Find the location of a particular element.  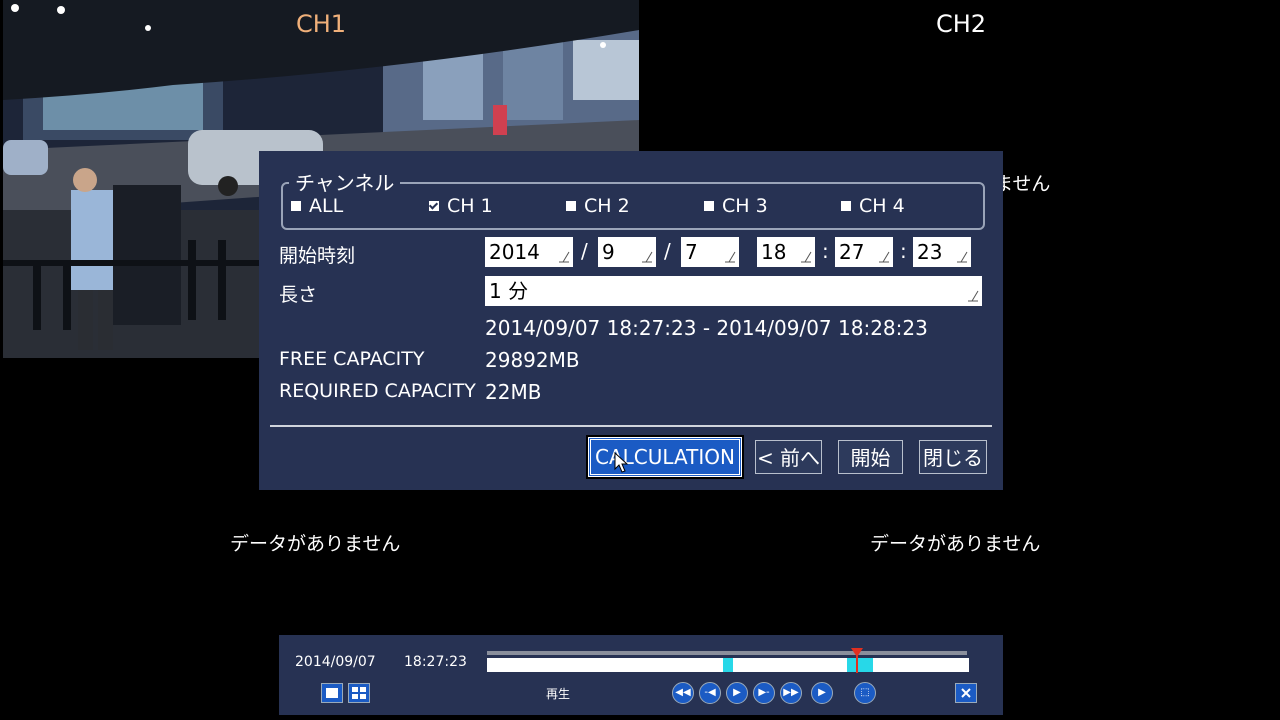

month-field: 9 is located at coordinates (627, 252).